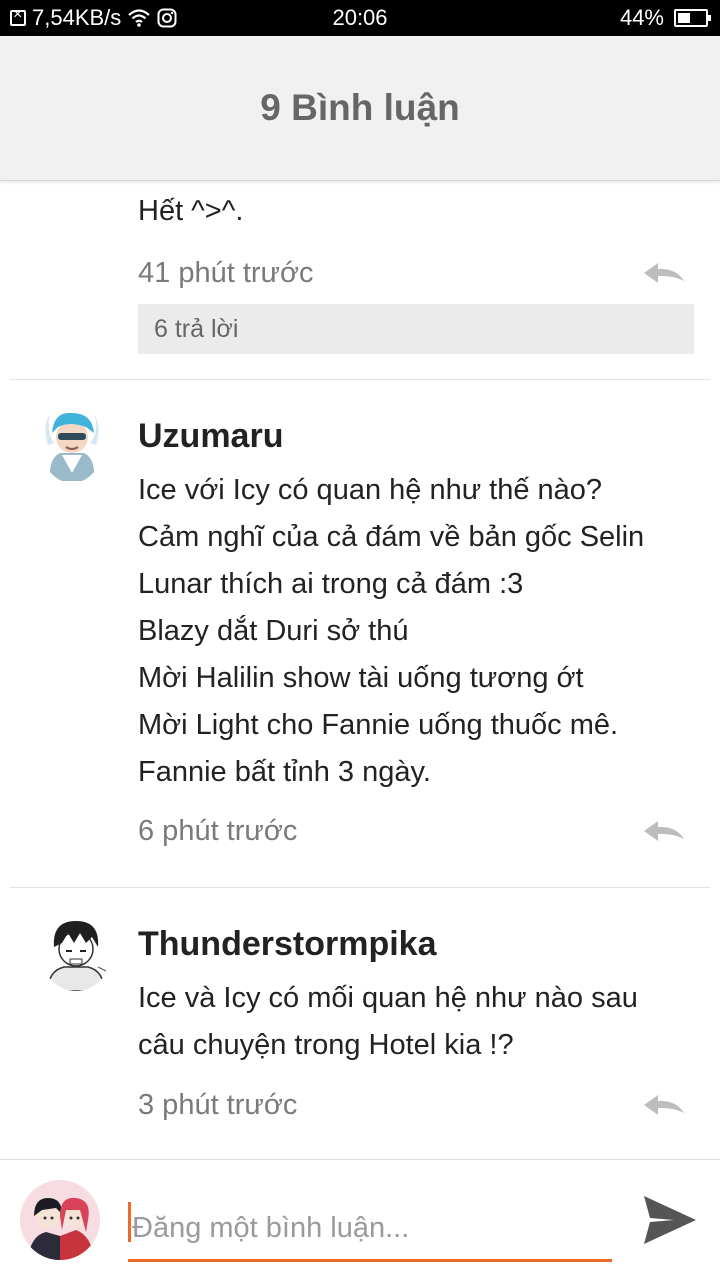  I want to click on comment-line: Mời Light cho Fannie uống thuốc mê., so click(378, 725).